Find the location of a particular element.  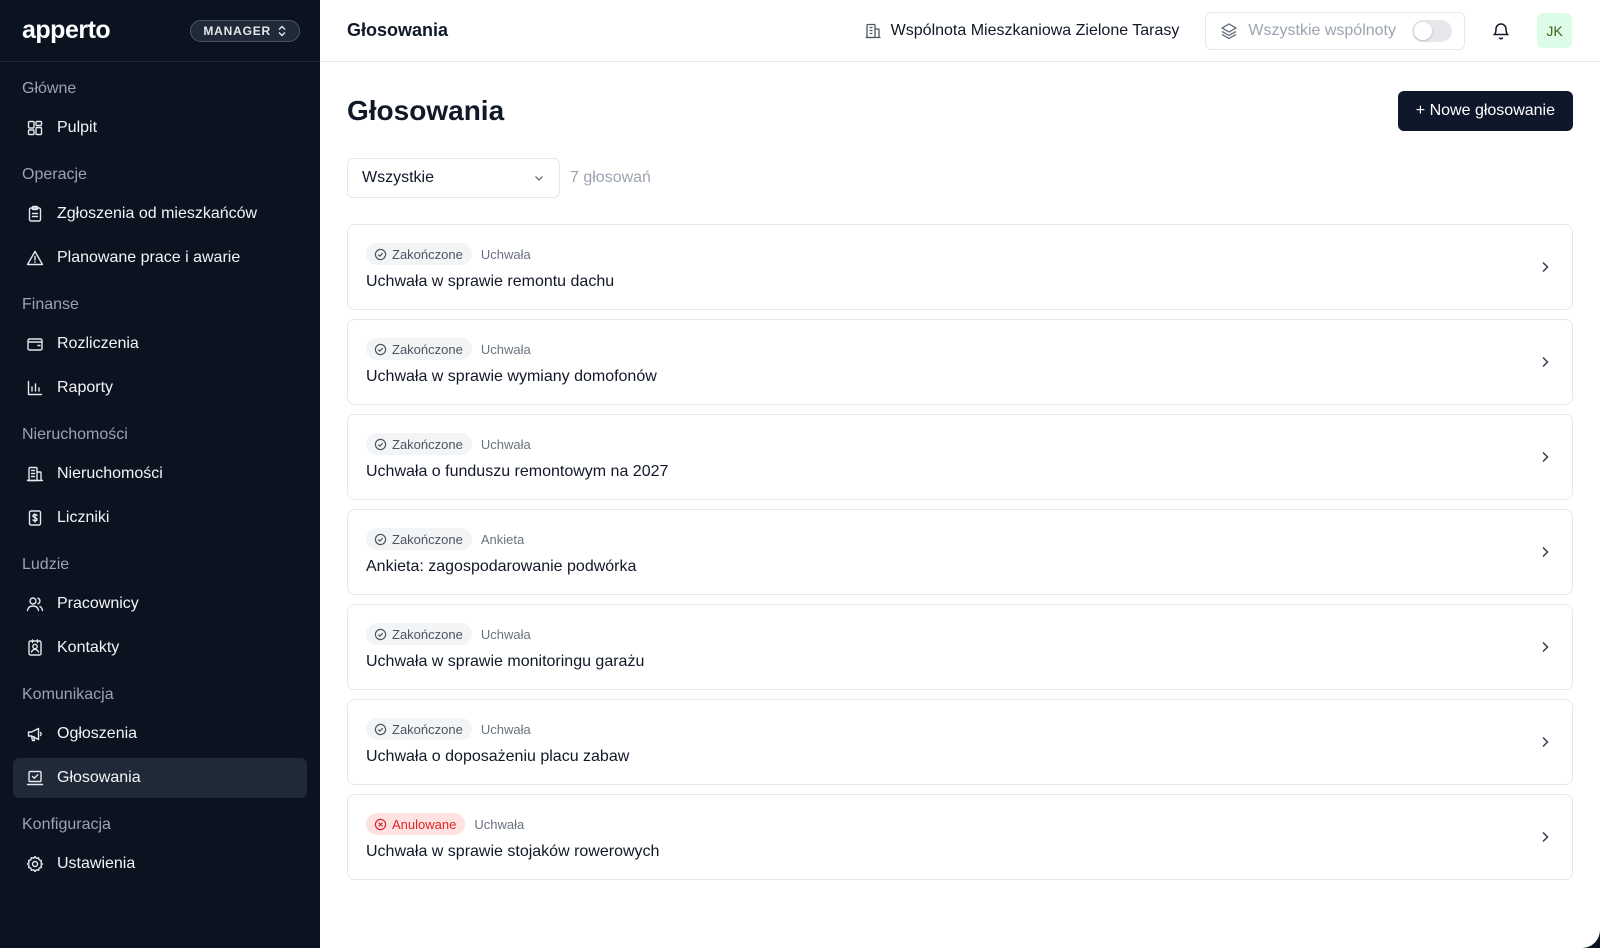

page-title: Głosowania is located at coordinates (426, 110).